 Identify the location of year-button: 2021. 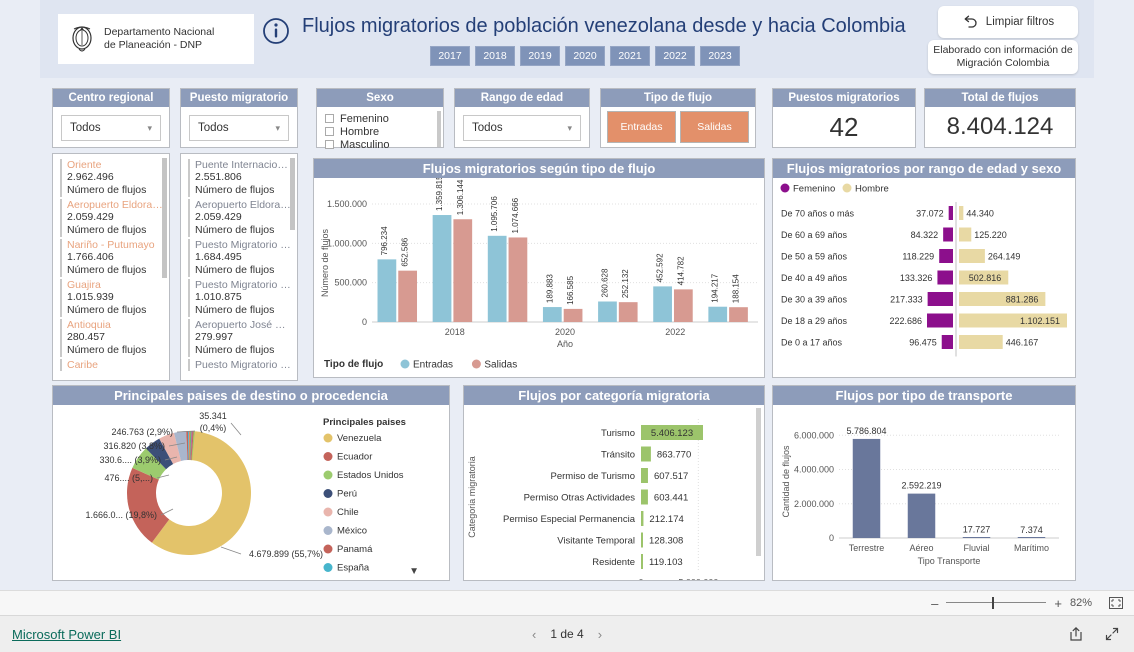
(630, 56).